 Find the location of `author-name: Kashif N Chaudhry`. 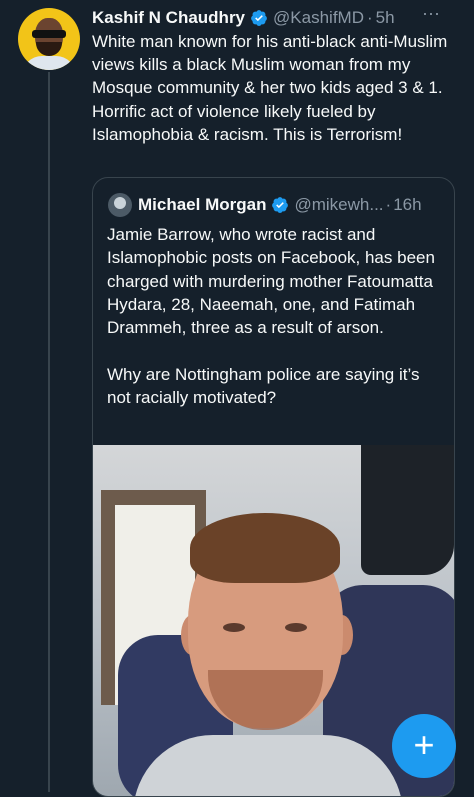

author-name: Kashif N Chaudhry is located at coordinates (168, 18).